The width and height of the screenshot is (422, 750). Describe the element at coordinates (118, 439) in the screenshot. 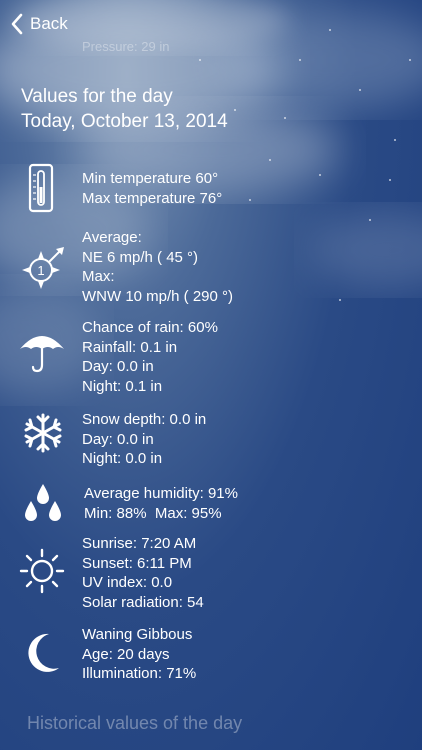

I see `snow-line: Day: 0.0 in` at that location.